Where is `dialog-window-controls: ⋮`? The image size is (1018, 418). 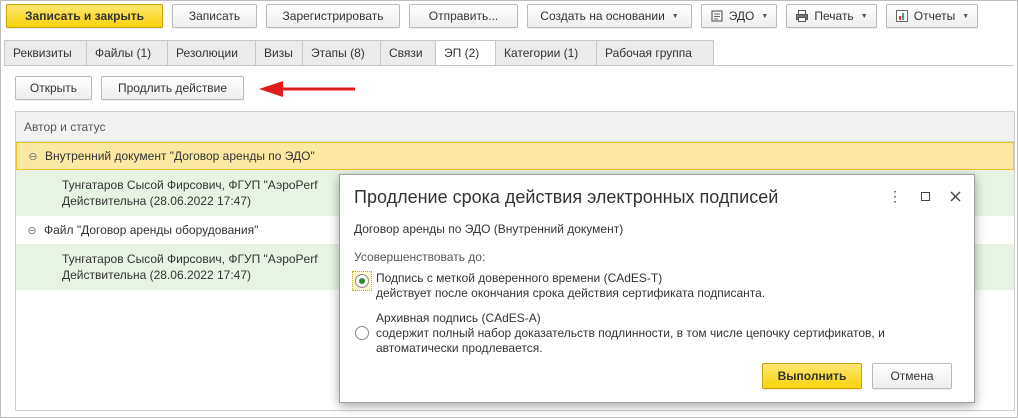
dialog-window-controls: ⋮ is located at coordinates (925, 196).